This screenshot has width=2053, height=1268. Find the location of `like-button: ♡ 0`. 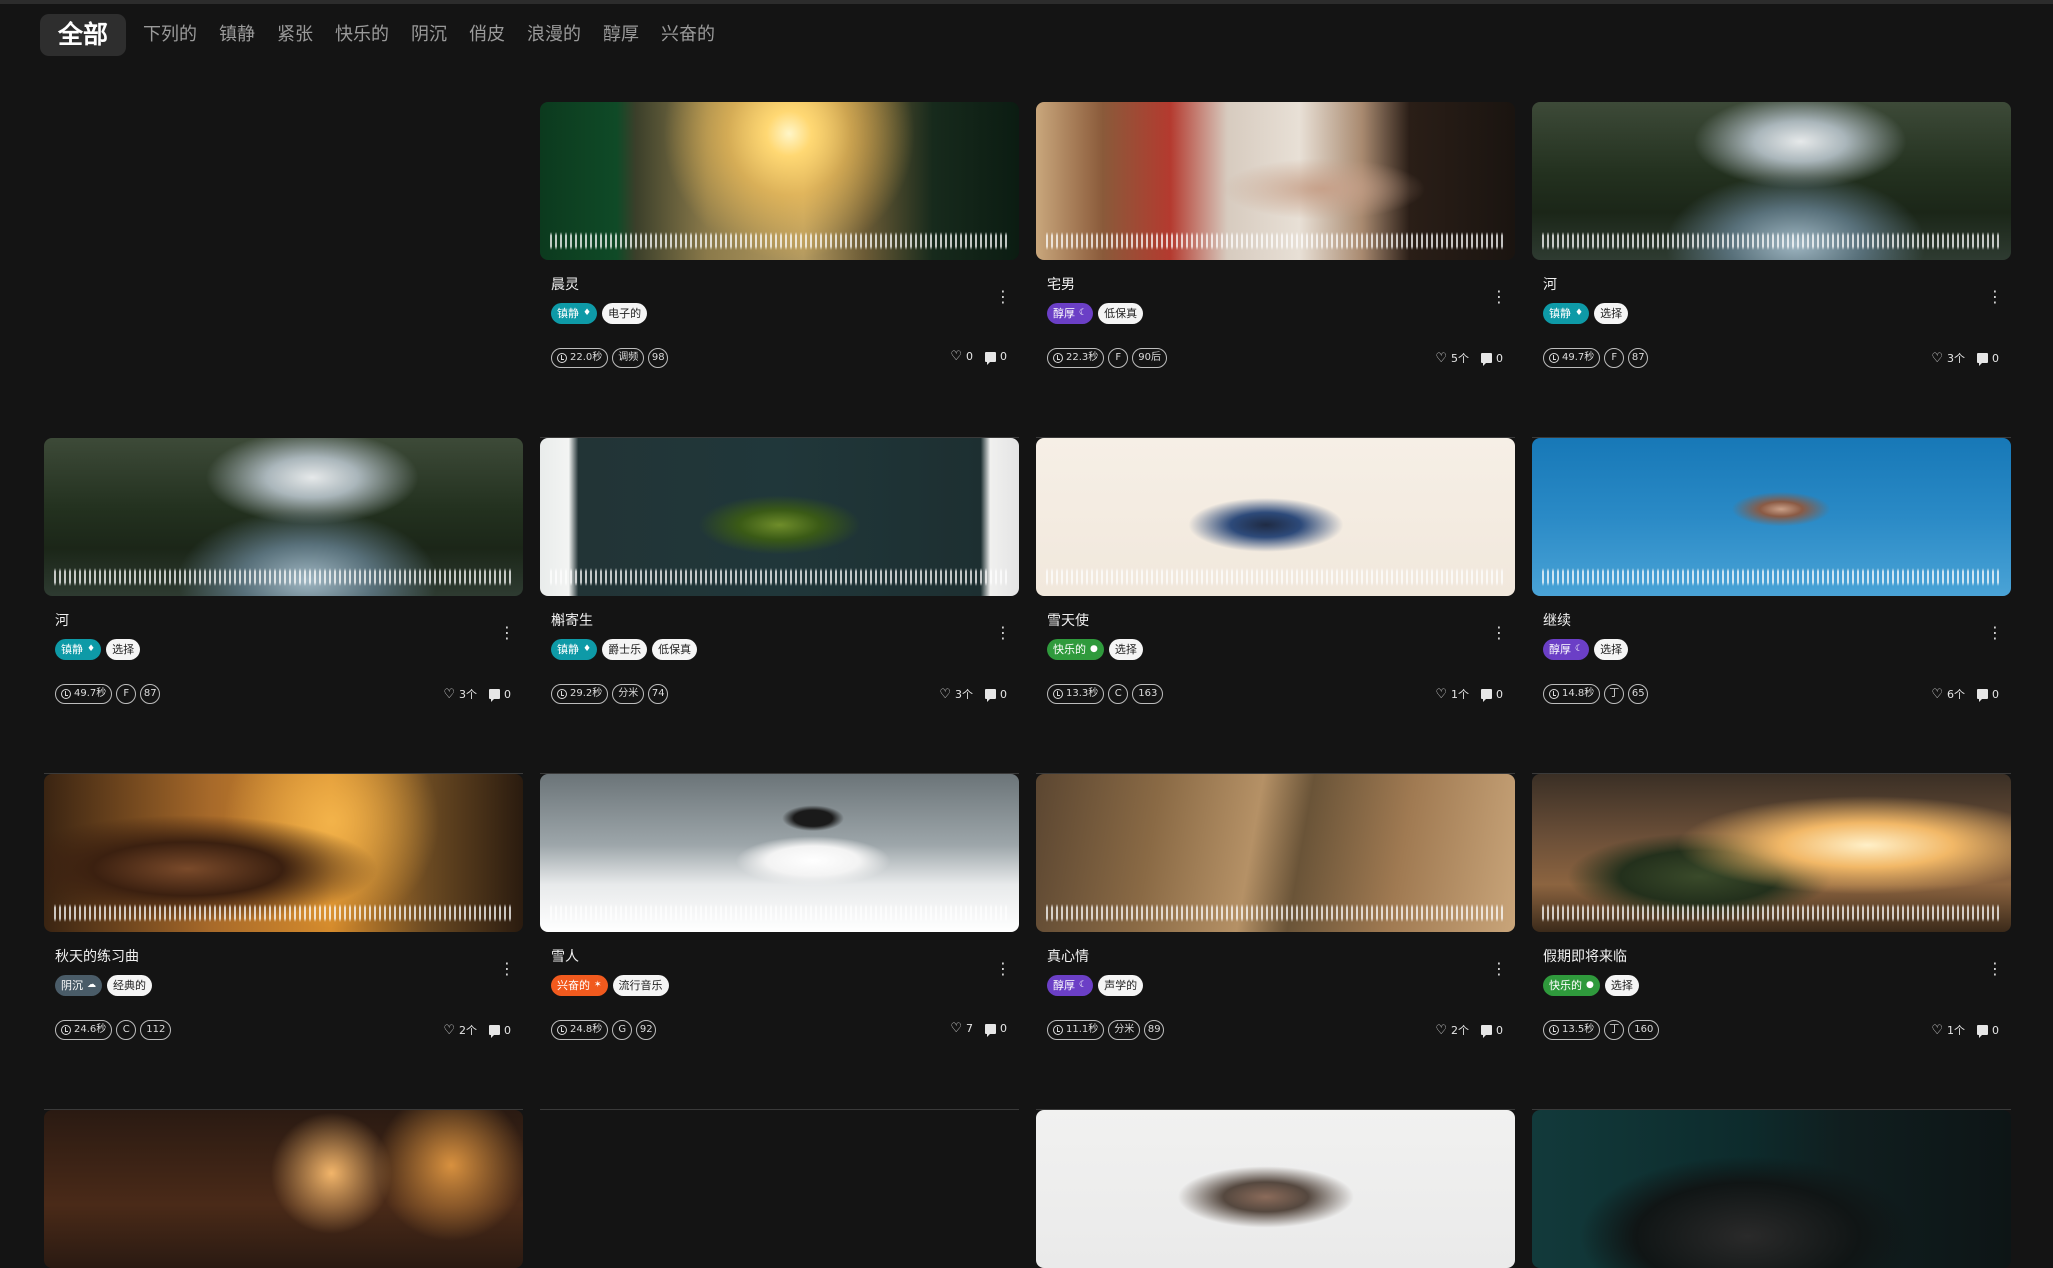

like-button: ♡ 0 is located at coordinates (961, 356).